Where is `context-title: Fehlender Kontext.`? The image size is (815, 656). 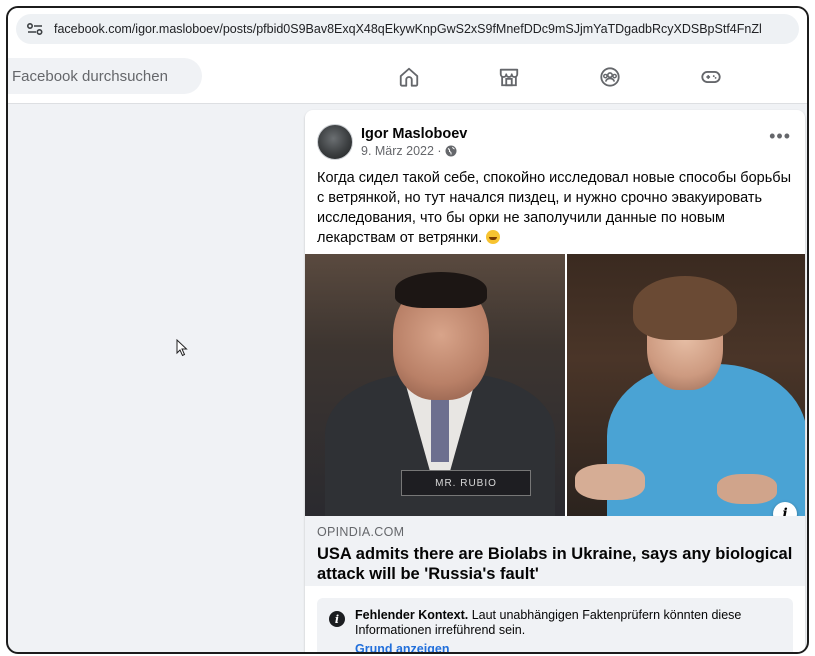
context-title: Fehlender Kontext. is located at coordinates (412, 615).